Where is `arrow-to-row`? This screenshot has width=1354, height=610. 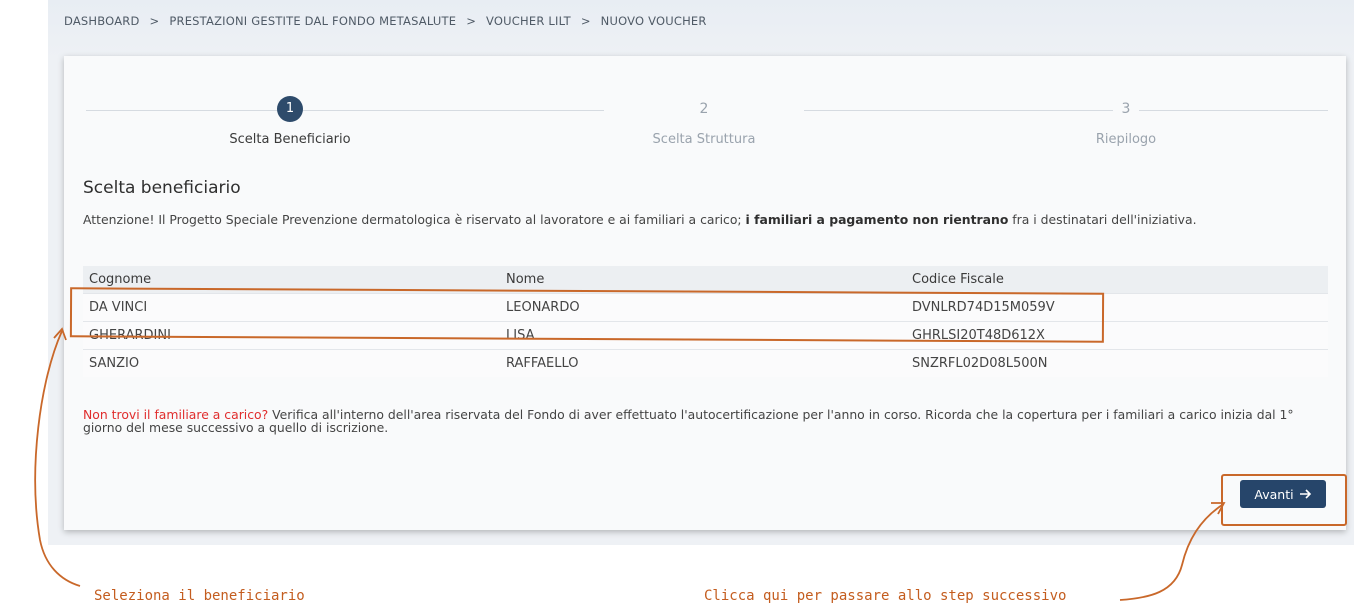 arrow-to-row is located at coordinates (57, 458).